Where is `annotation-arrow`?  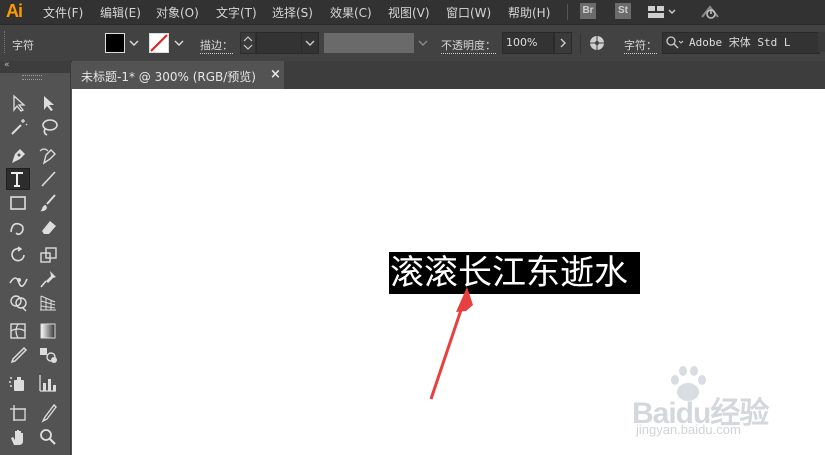
annotation-arrow is located at coordinates (451, 343).